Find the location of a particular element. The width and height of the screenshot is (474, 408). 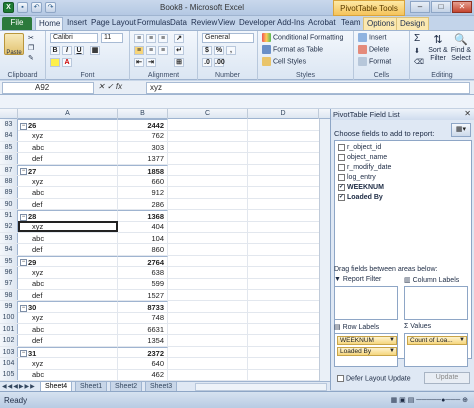

row-header: 90 is located at coordinates (9, 204).